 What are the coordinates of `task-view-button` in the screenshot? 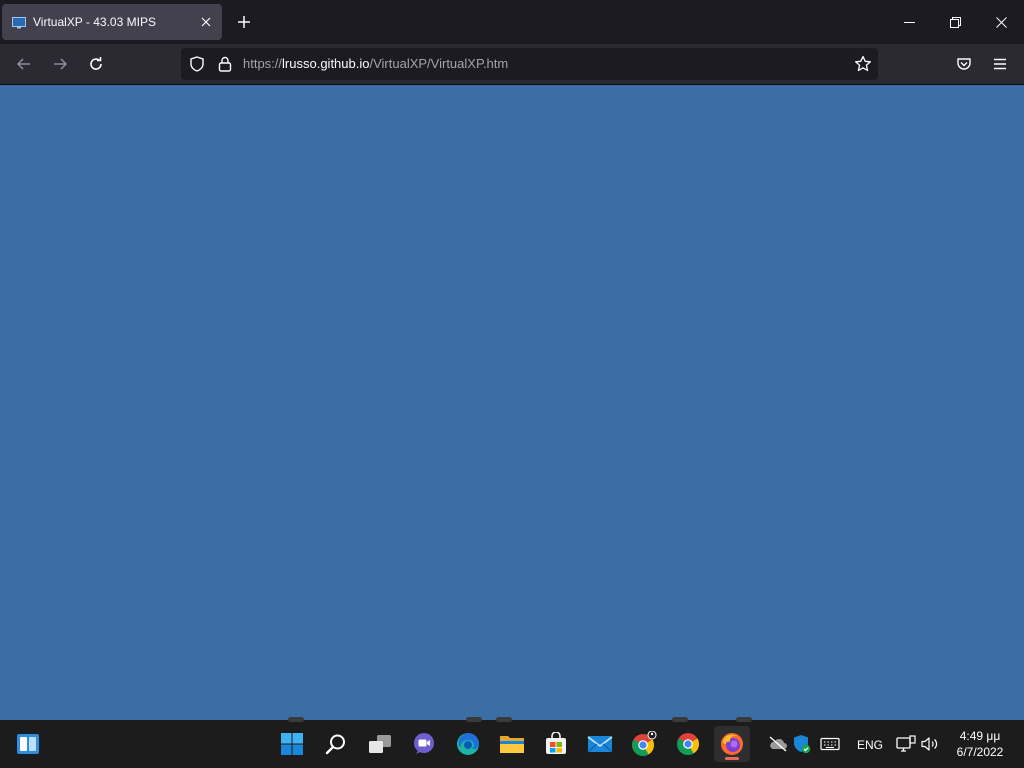 It's located at (380, 744).